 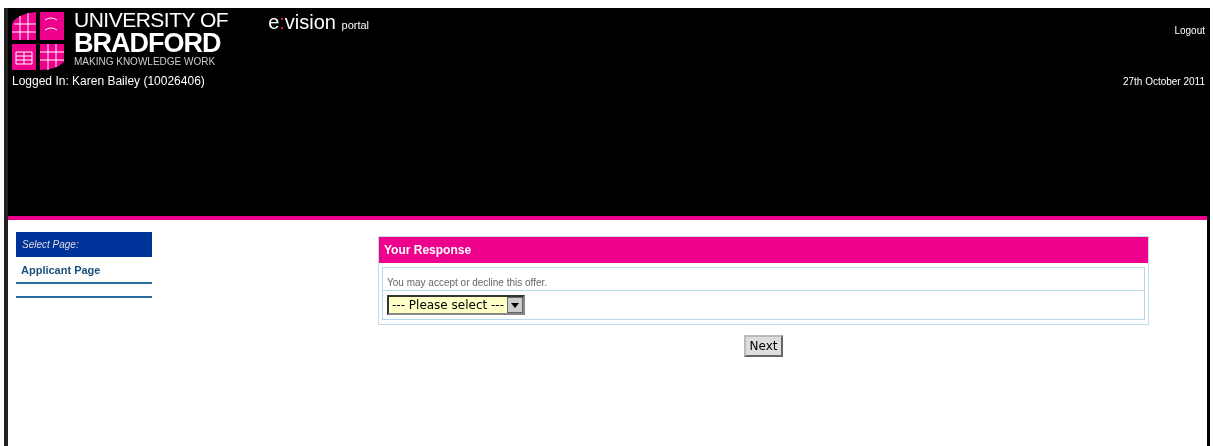 I want to click on crest-drawing, so click(x=38, y=41).